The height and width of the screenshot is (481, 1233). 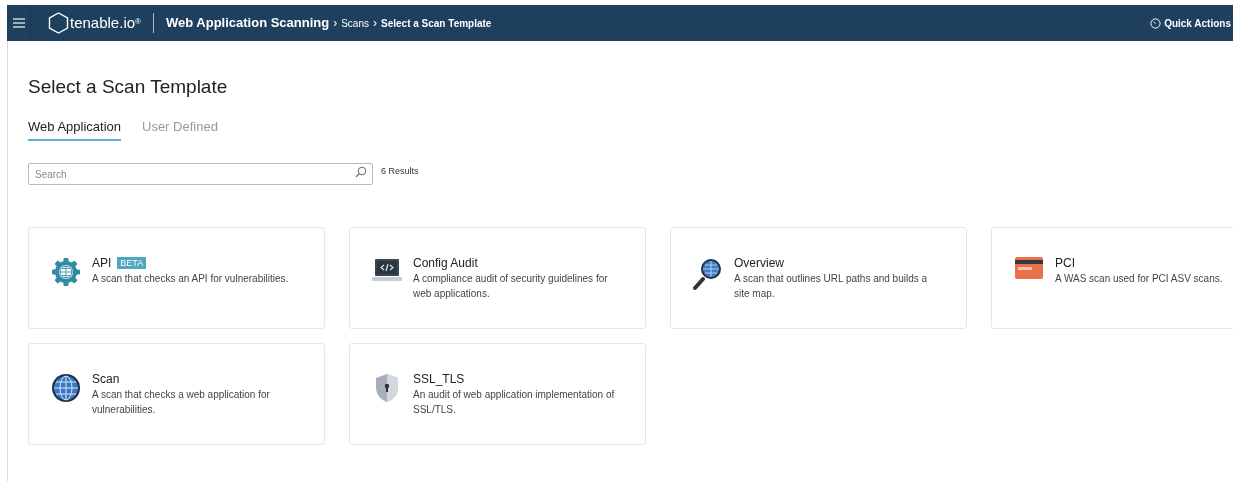 What do you see at coordinates (1156, 23) in the screenshot?
I see `clock-icon` at bounding box center [1156, 23].